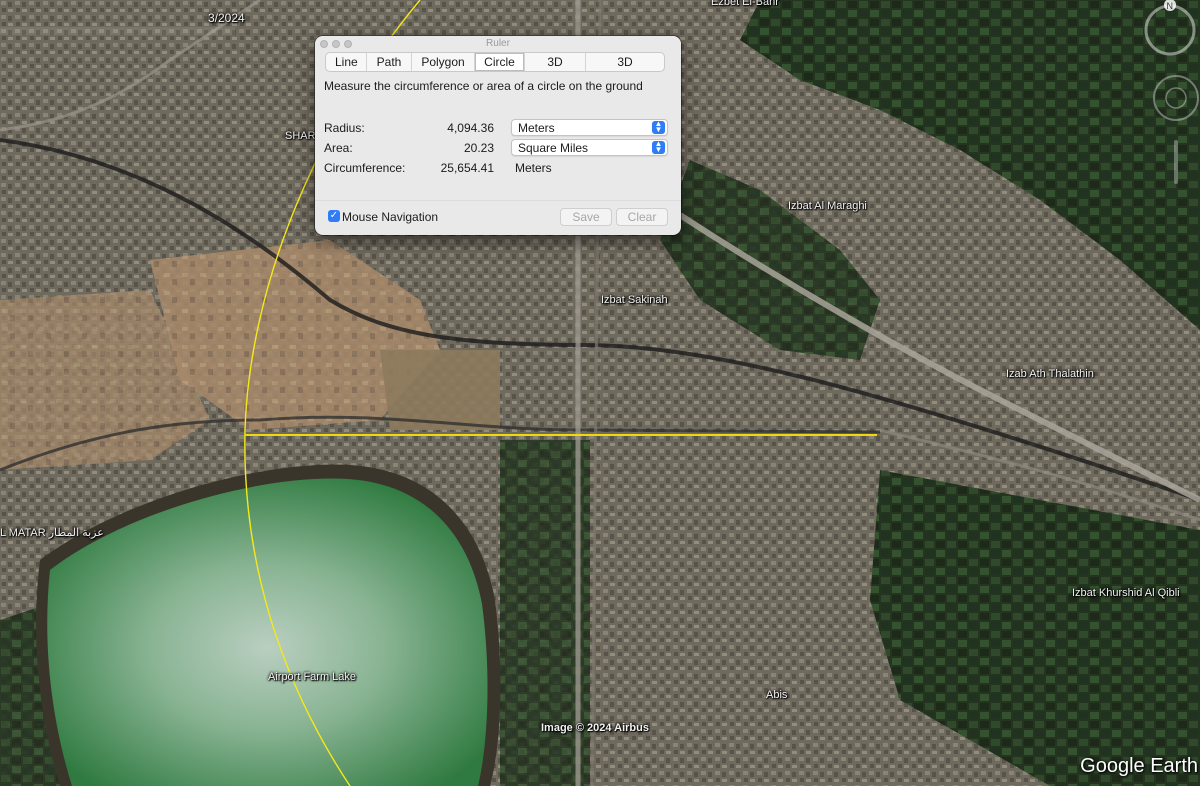 This screenshot has width=1200, height=786. What do you see at coordinates (1170, 6) in the screenshot?
I see `compass-north-letter: N` at bounding box center [1170, 6].